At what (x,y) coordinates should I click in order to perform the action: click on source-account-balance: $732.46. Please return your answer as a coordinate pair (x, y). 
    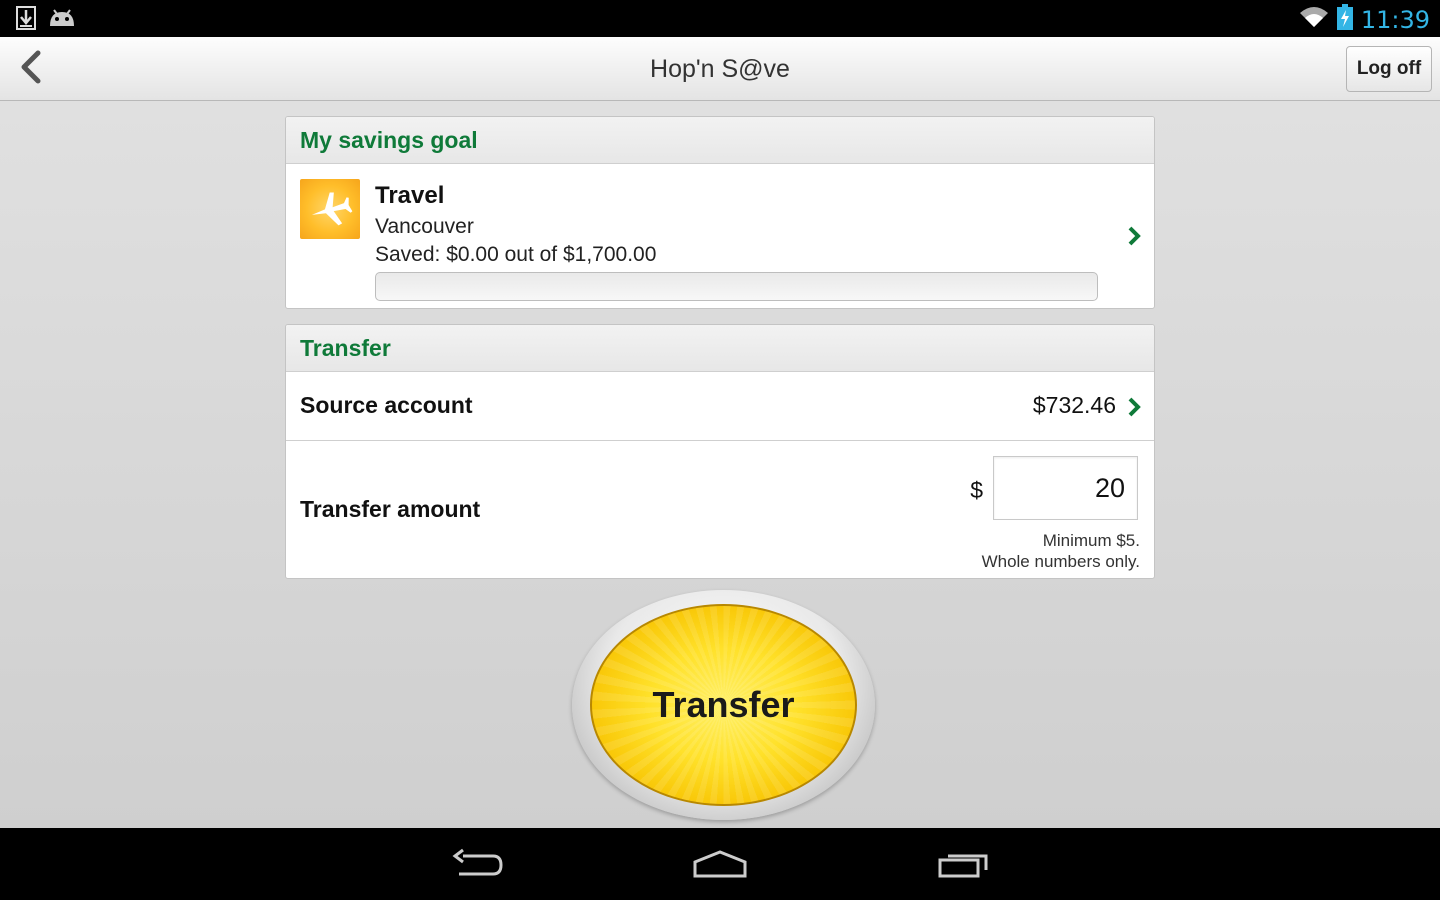
    Looking at the image, I should click on (1074, 405).